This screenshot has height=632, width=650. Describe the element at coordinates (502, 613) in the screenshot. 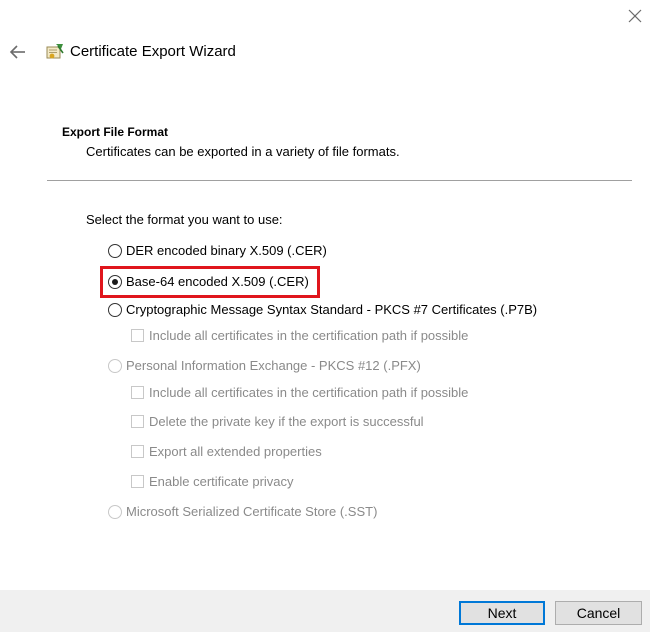

I see `next-button: Next` at that location.